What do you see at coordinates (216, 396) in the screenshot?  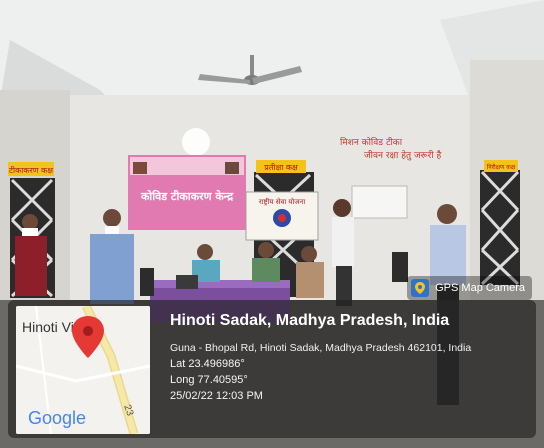 I see `location-datetime: 25/02/22 12:03 PM` at bounding box center [216, 396].